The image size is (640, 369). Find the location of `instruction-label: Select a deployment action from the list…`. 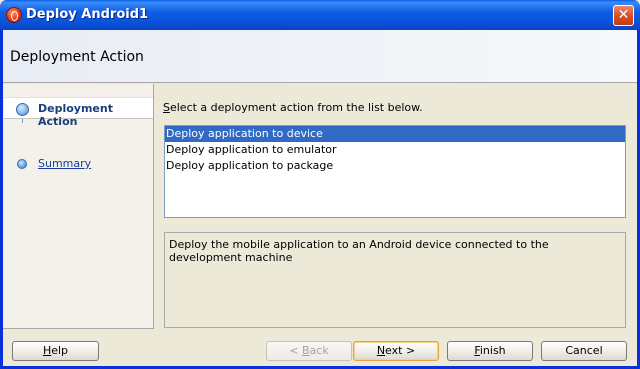

instruction-label: Select a deployment action from the list… is located at coordinates (293, 107).